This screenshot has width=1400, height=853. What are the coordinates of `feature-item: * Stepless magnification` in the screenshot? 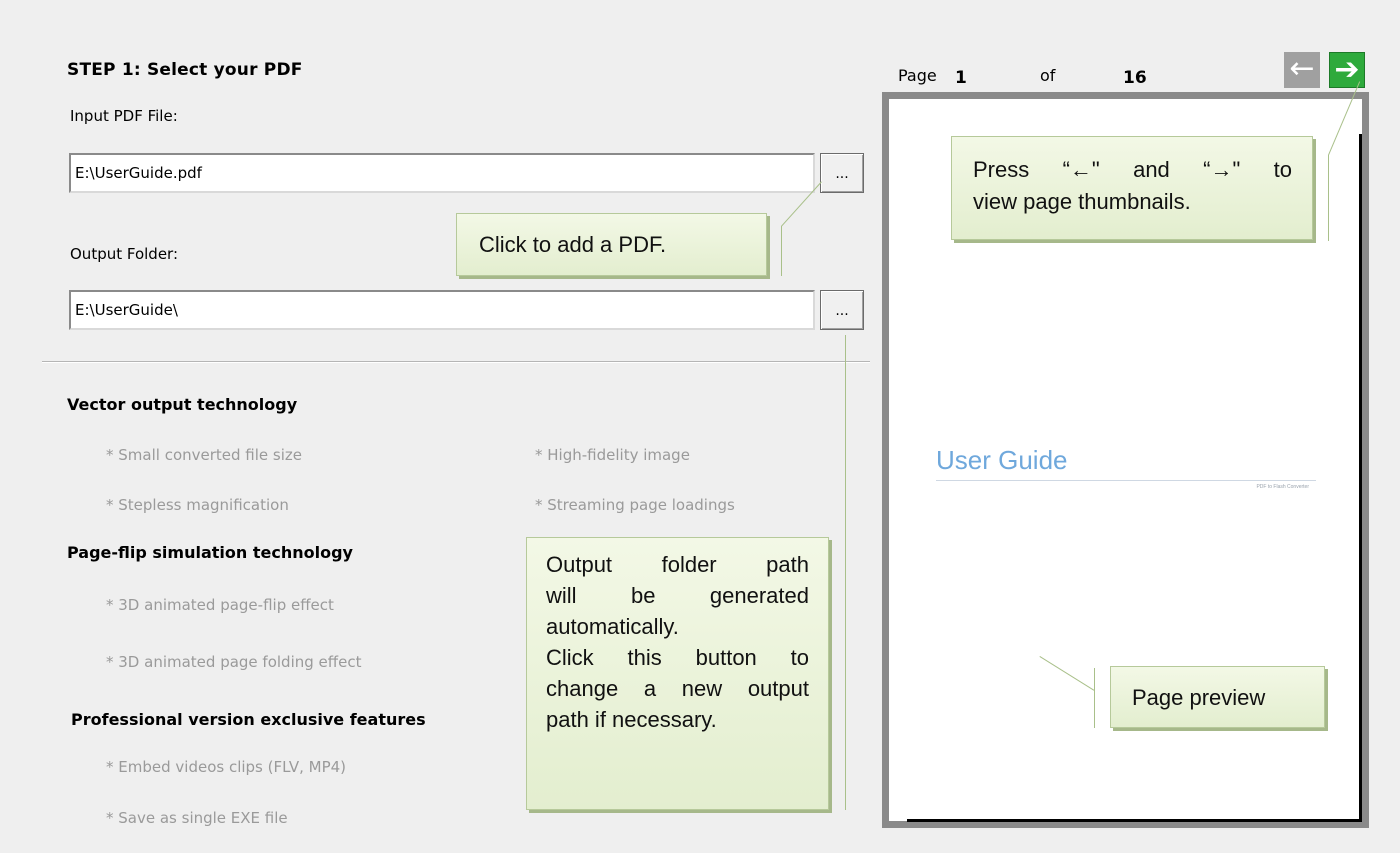 It's located at (197, 505).